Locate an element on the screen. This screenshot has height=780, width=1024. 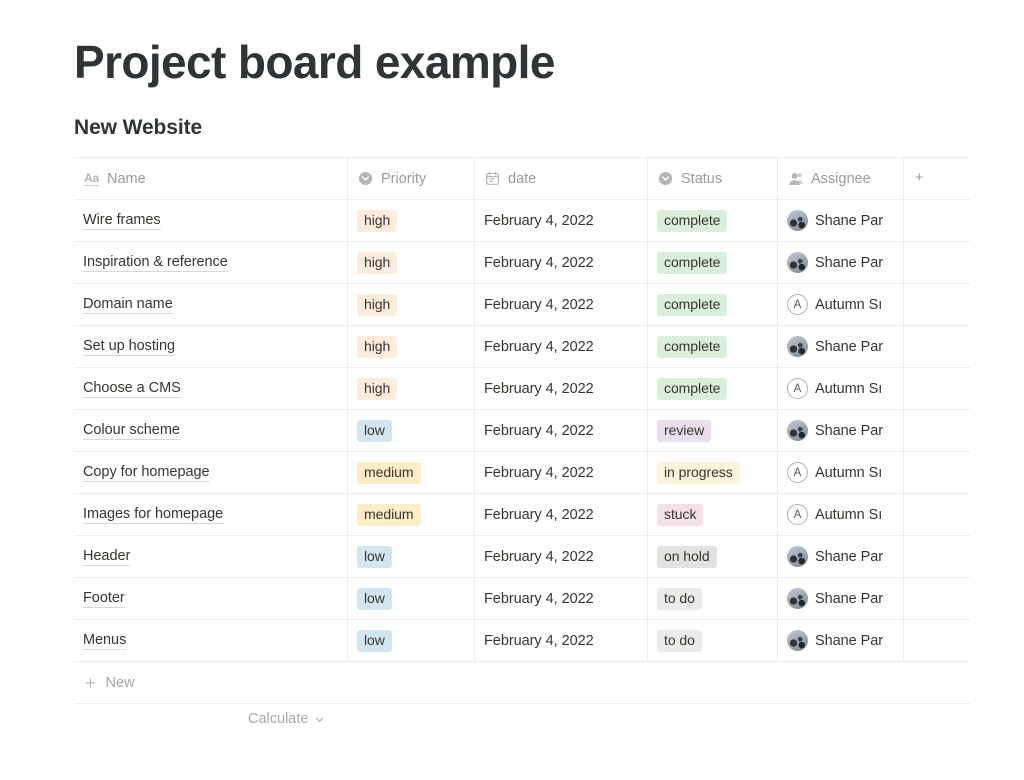
column-header-assignee-label: Assignee is located at coordinates (841, 178).